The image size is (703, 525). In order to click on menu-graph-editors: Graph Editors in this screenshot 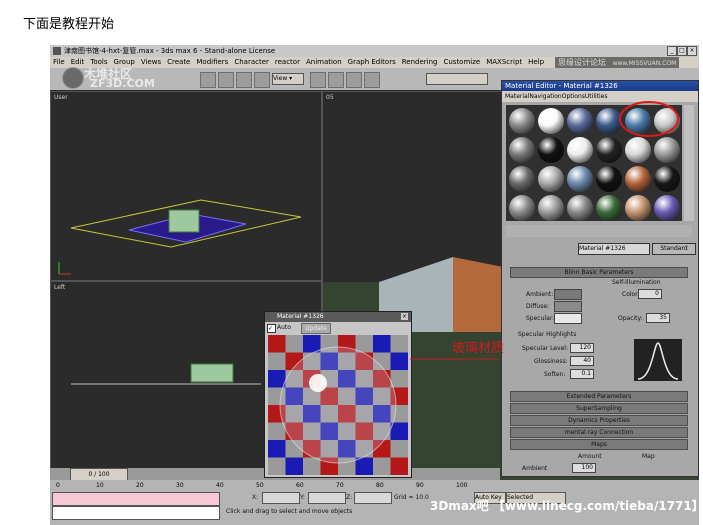, I will do `click(372, 62)`.